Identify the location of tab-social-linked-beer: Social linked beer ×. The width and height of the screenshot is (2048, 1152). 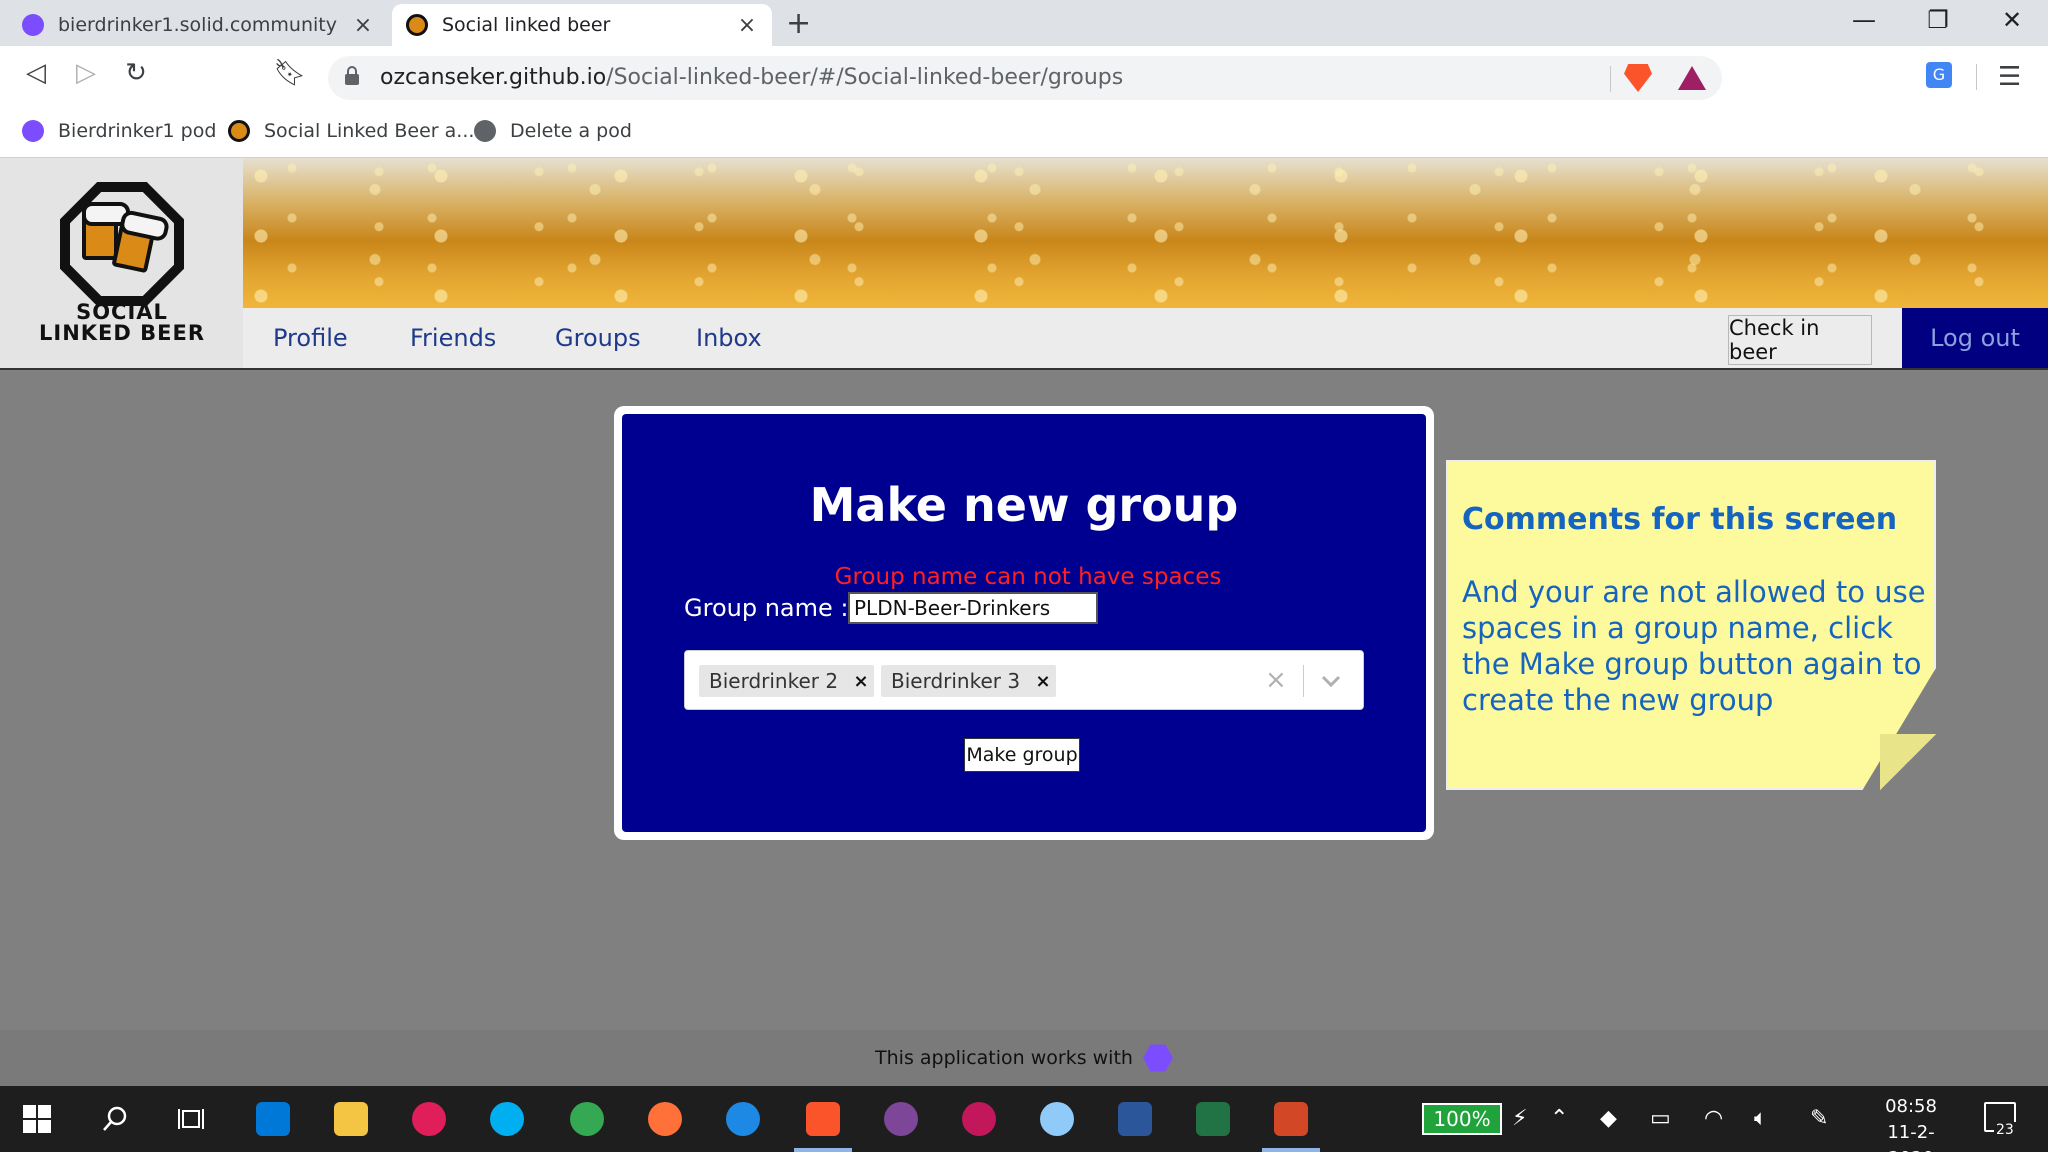
(582, 25).